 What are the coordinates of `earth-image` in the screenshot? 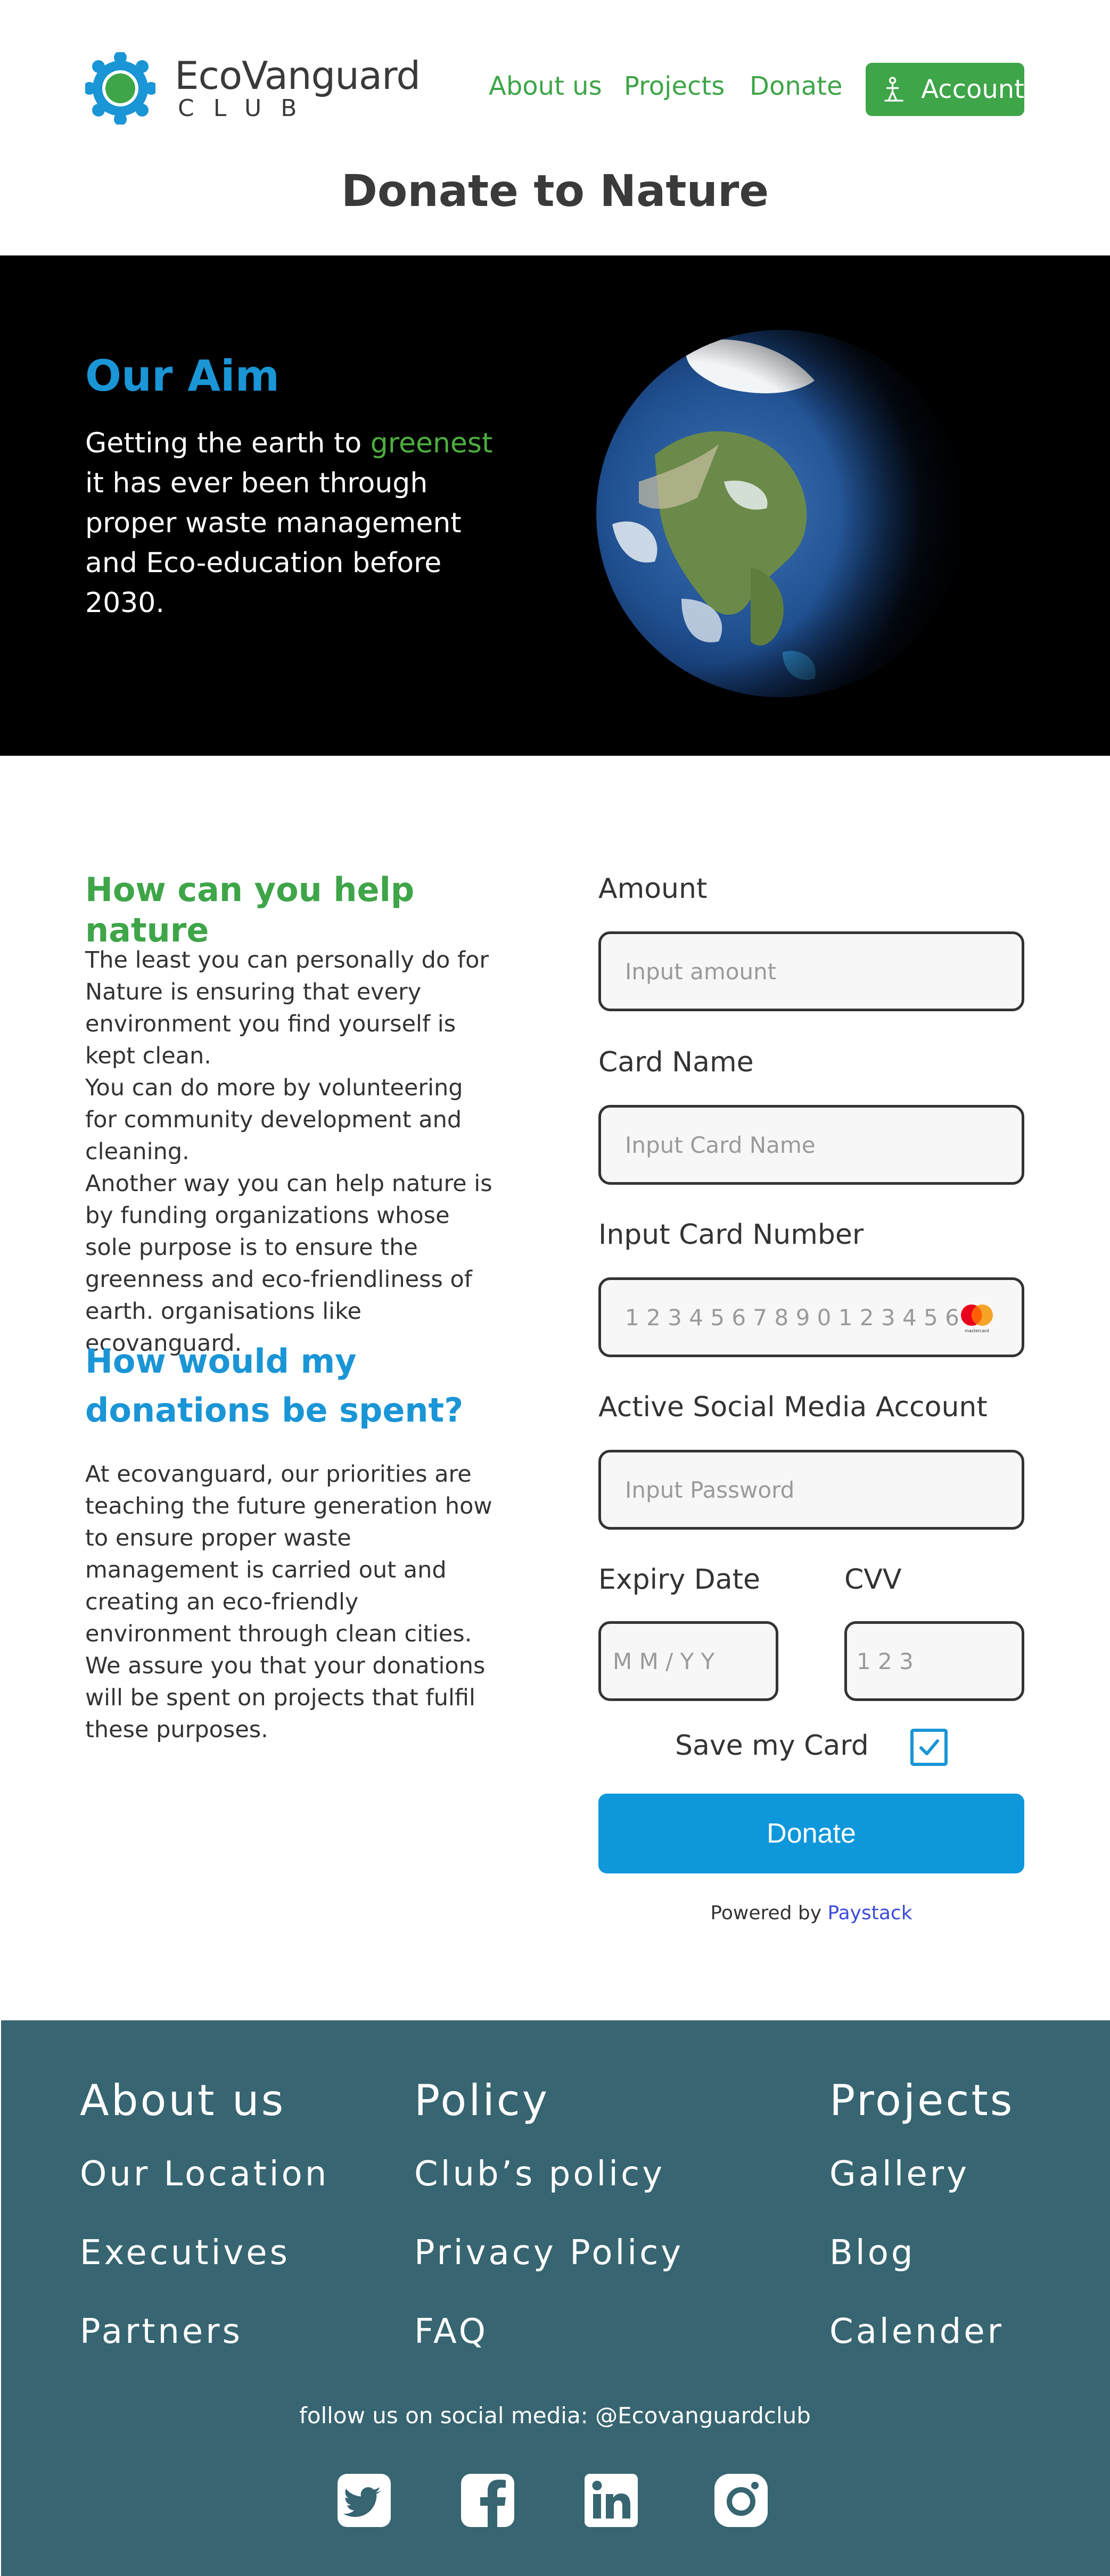 It's located at (780, 513).